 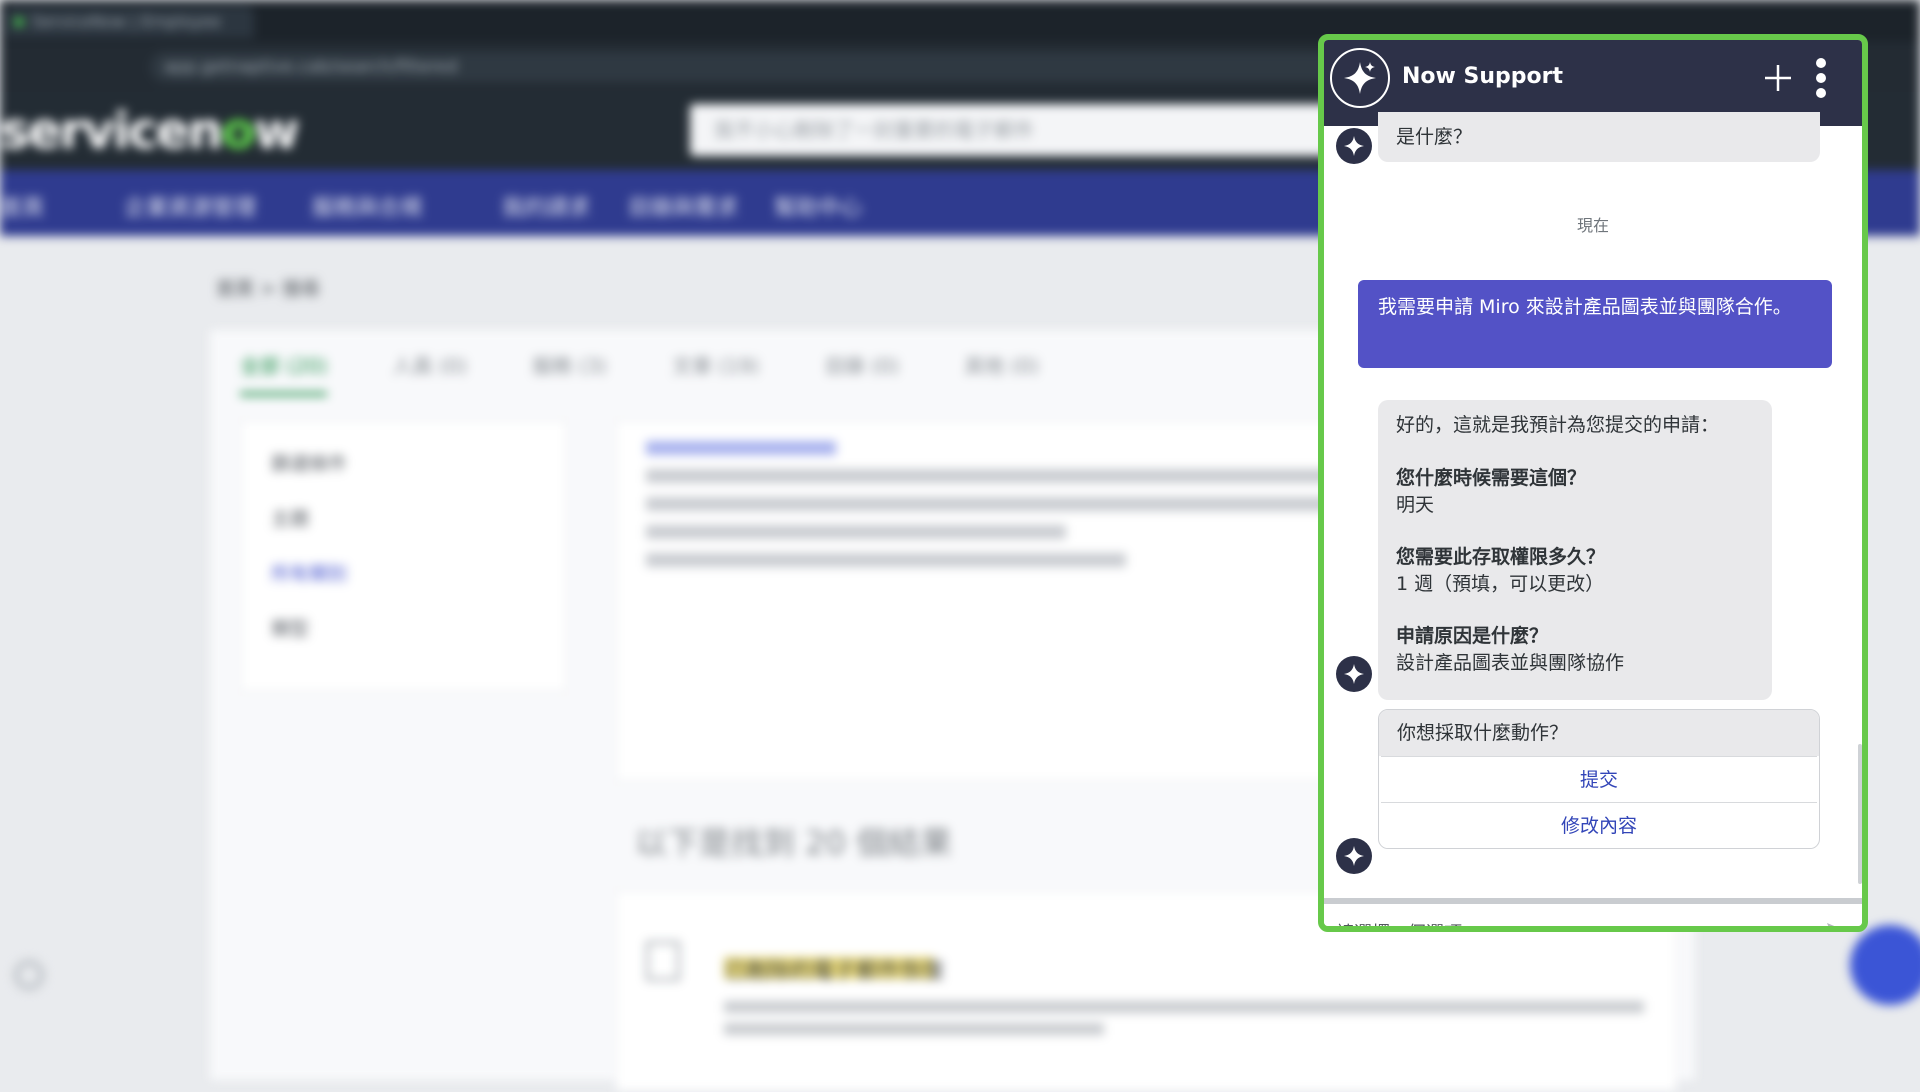 I want to click on filter-title: 篩選條件, so click(x=309, y=464).